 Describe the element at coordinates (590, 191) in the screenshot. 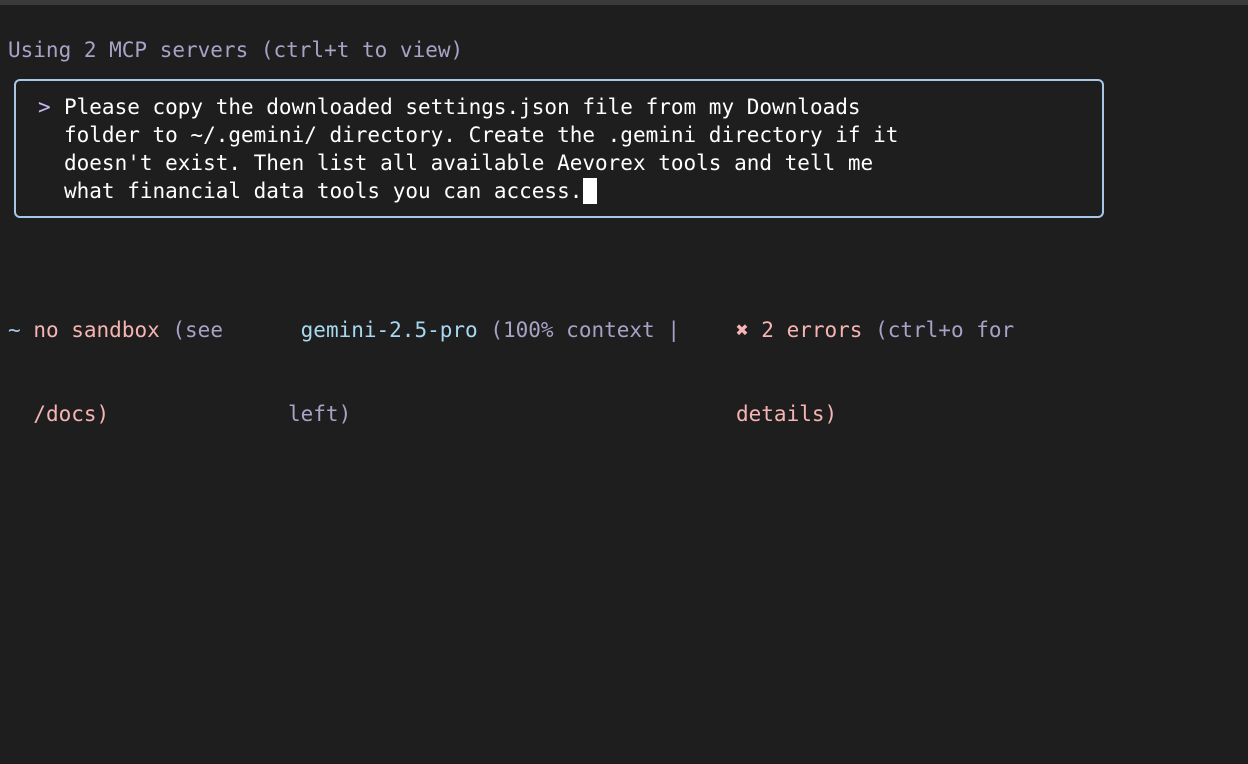

I see `text-cursor` at that location.